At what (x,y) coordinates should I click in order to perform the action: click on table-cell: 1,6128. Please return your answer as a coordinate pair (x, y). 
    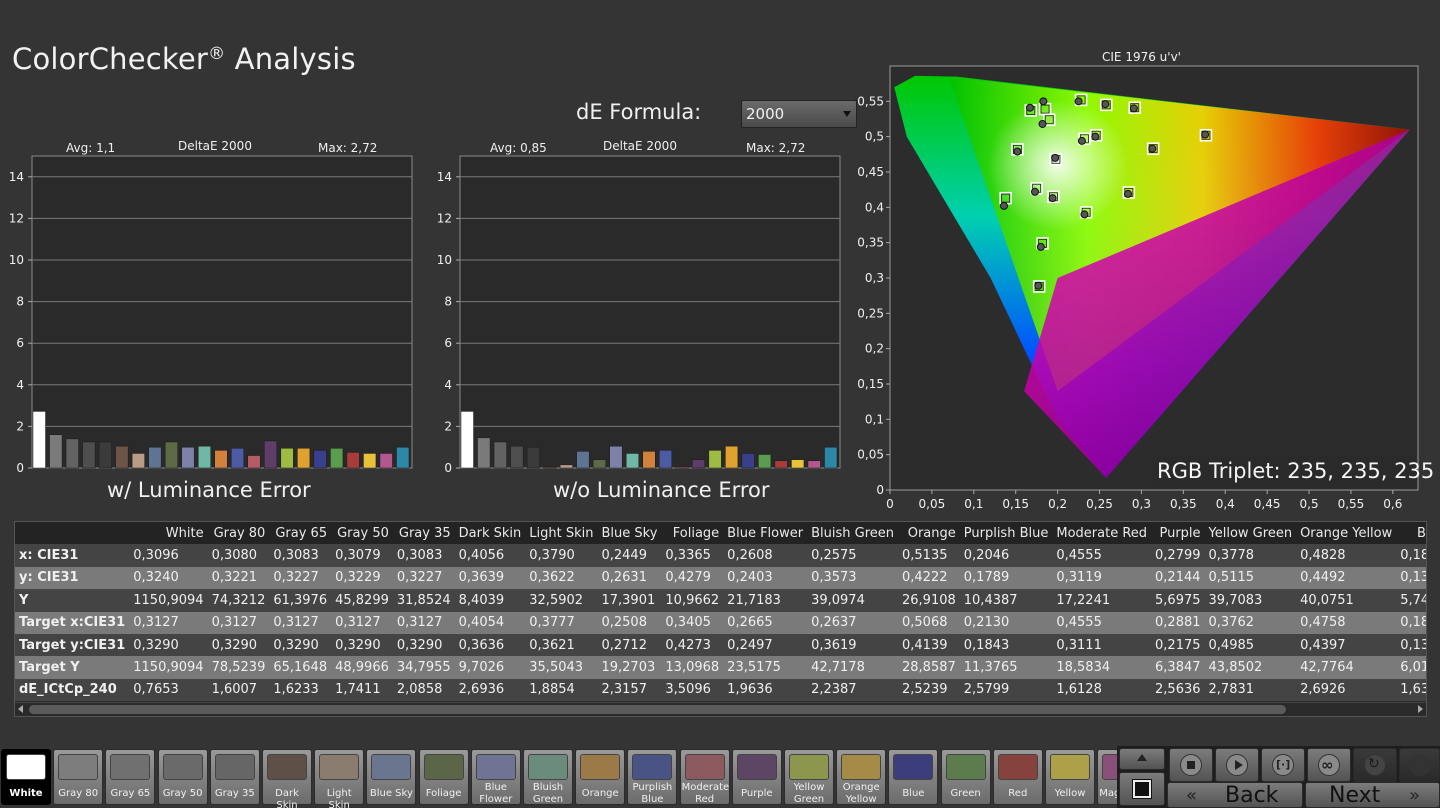
    Looking at the image, I should click on (1079, 690).